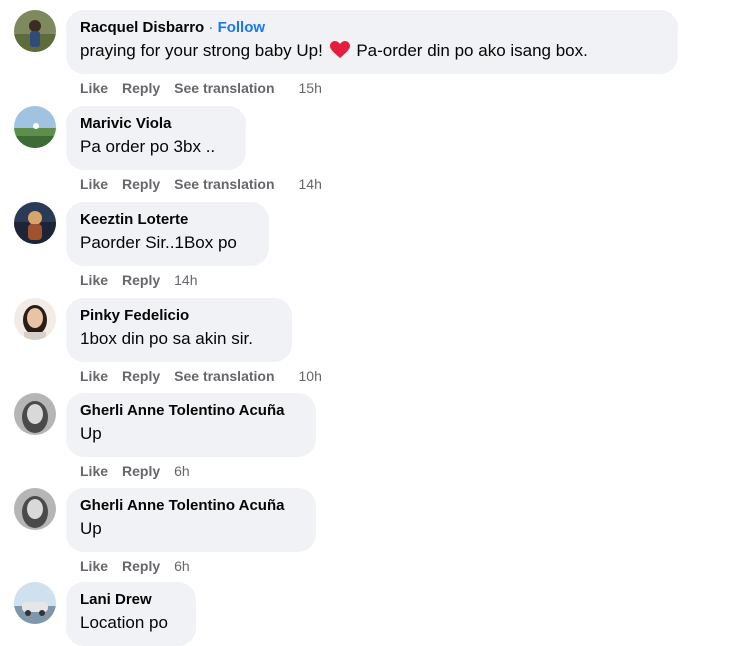 Image resolution: width=750 pixels, height=646 pixels. What do you see at coordinates (201, 50) in the screenshot?
I see `comment-text-part: praying for your strong baby Up!` at bounding box center [201, 50].